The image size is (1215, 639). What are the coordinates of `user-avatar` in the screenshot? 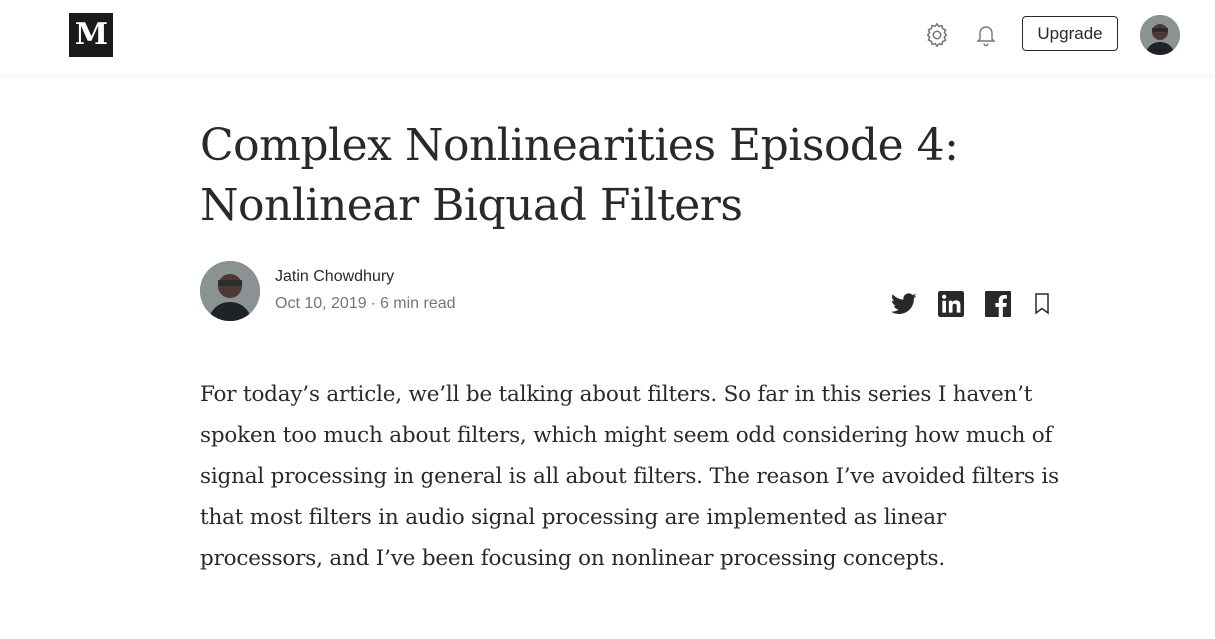 It's located at (1160, 35).